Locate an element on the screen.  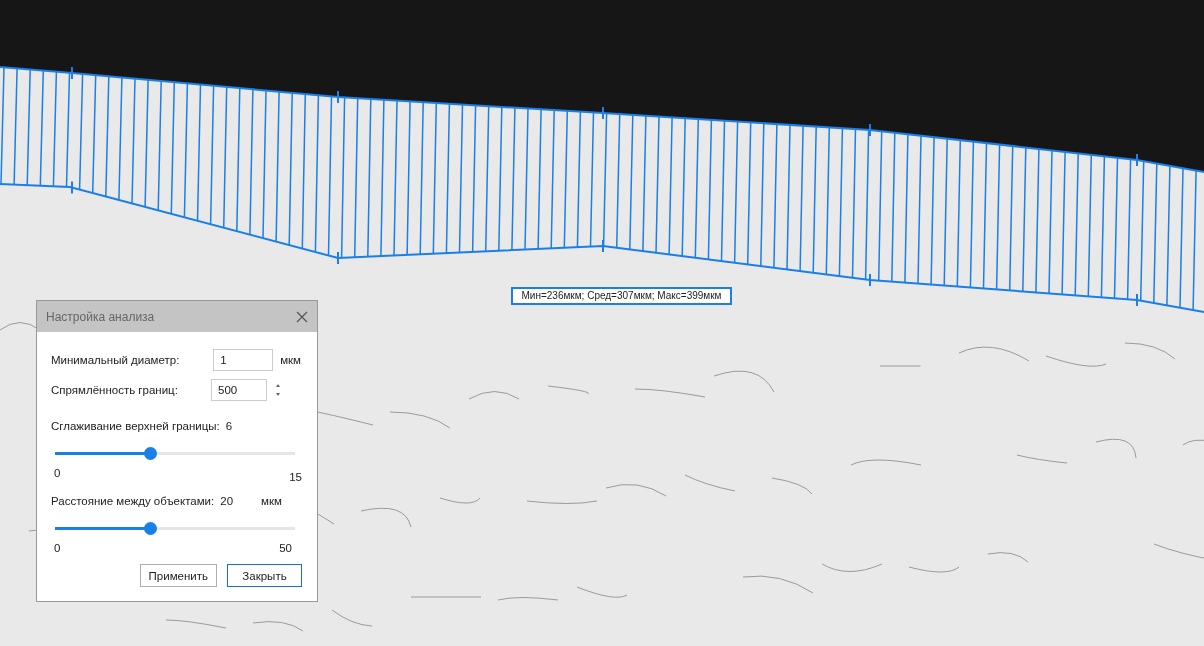
straightness-field: 500 is located at coordinates (239, 390).